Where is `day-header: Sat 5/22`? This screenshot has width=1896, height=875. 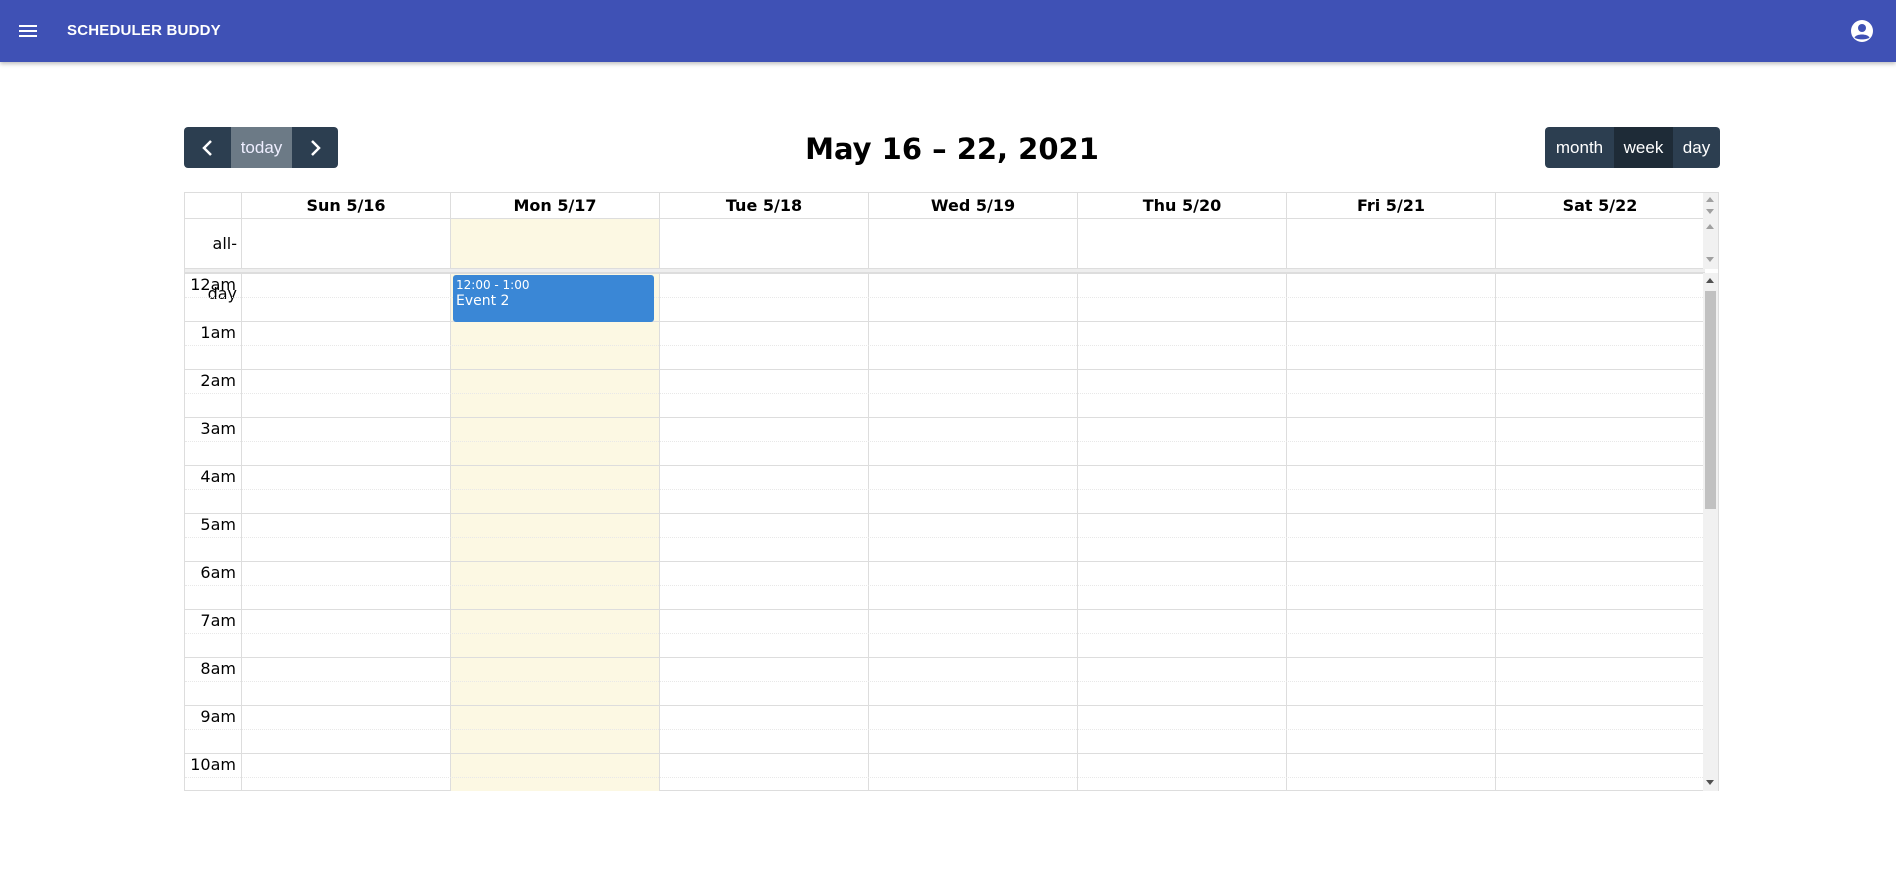
day-header: Sat 5/22 is located at coordinates (1600, 205).